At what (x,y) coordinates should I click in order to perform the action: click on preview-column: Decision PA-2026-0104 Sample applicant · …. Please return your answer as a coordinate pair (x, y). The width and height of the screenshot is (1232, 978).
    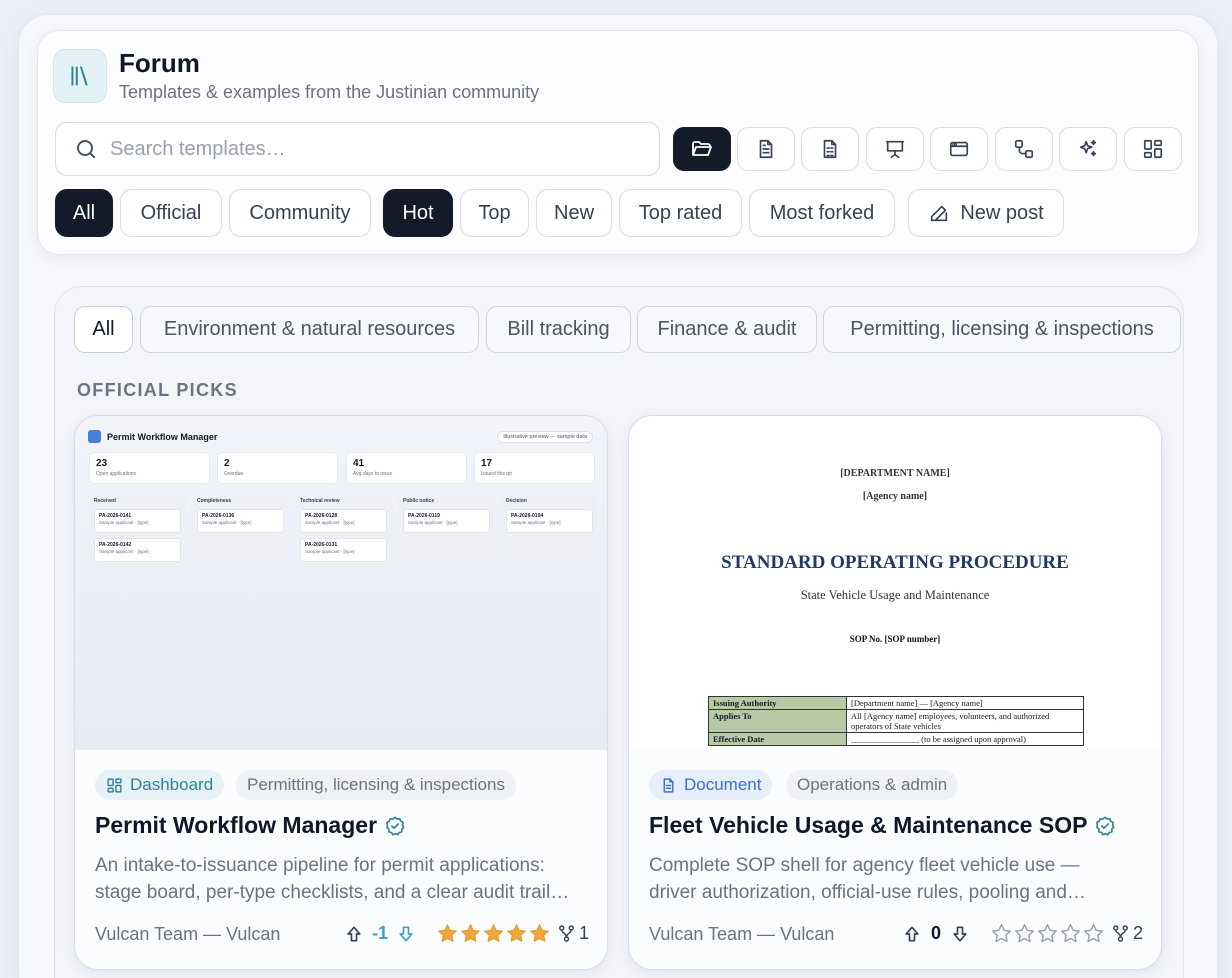
    Looking at the image, I should click on (549, 531).